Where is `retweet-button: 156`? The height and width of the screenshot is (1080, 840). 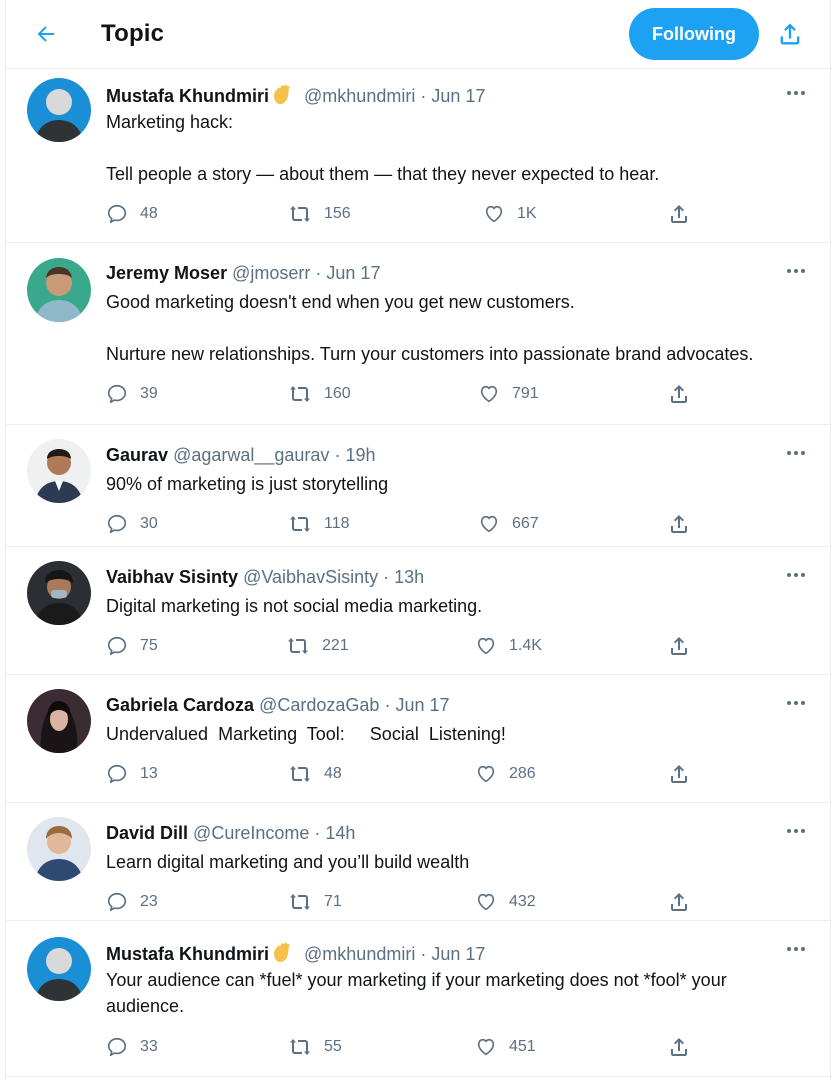
retweet-button: 156 is located at coordinates (319, 214).